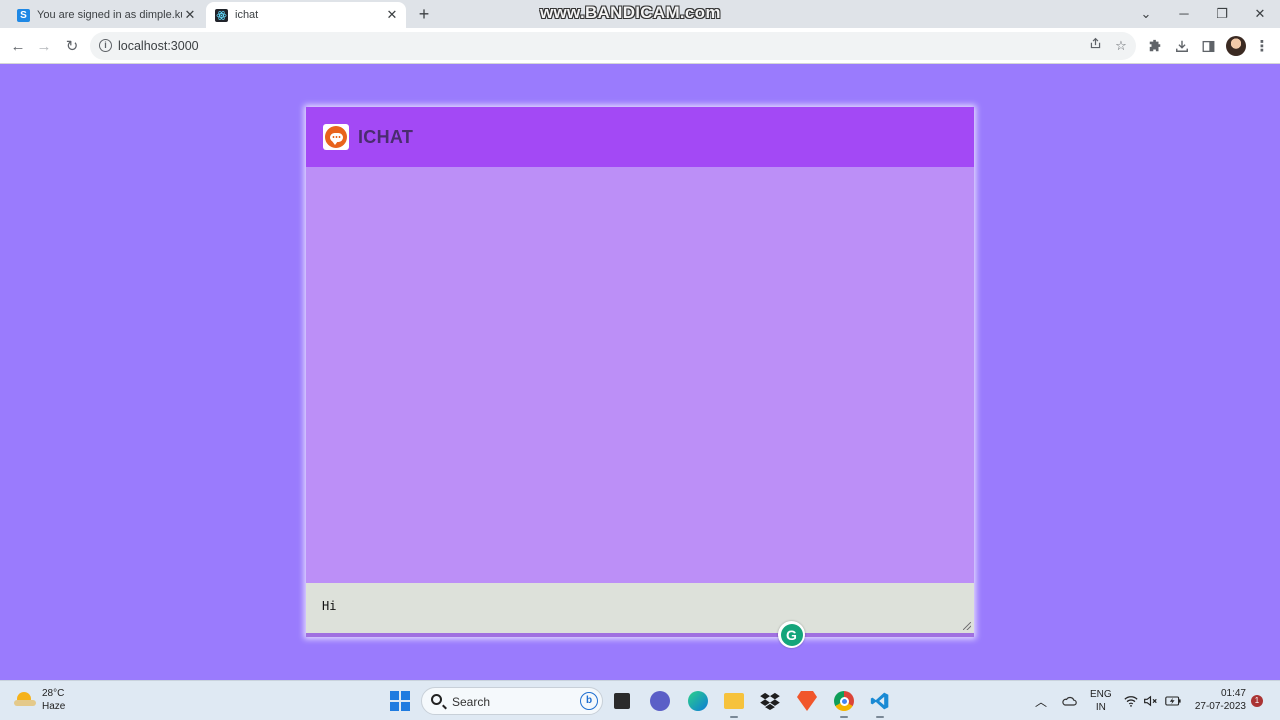  Describe the element at coordinates (1262, 46) in the screenshot. I see `menu-icon: ⋮` at that location.